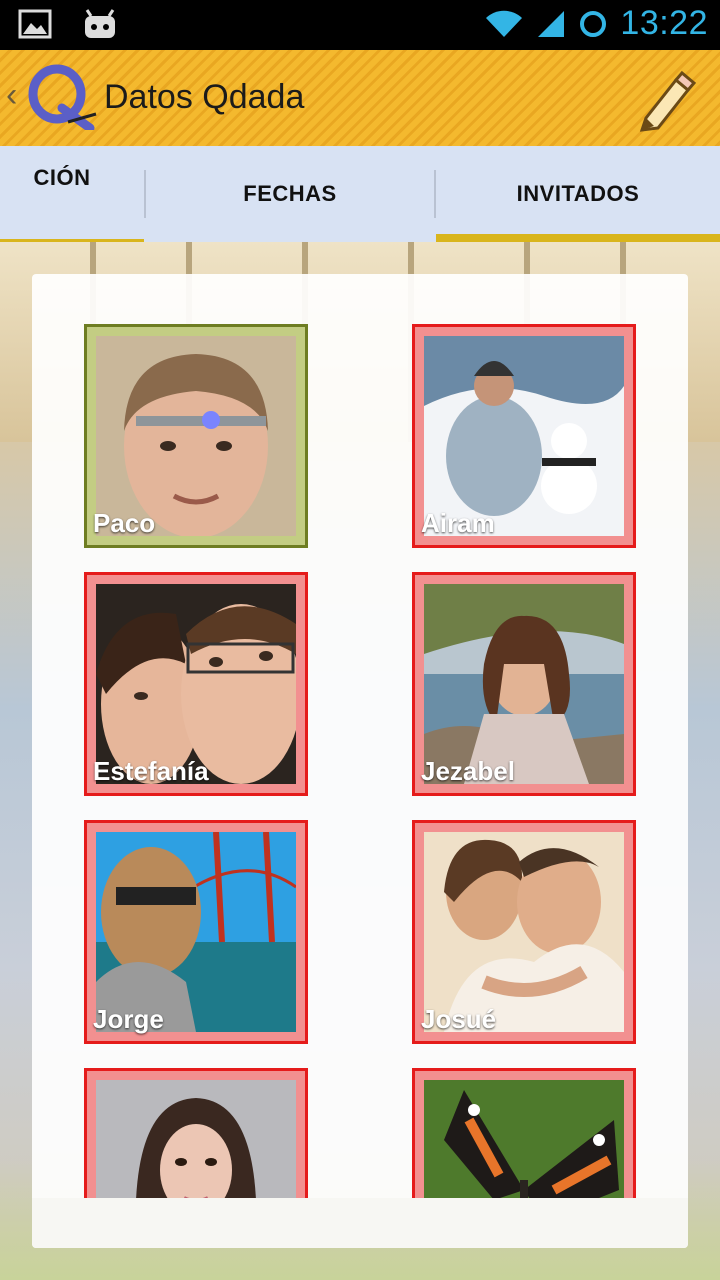 Image resolution: width=720 pixels, height=1280 pixels. I want to click on guest-tile: Airam, so click(524, 436).